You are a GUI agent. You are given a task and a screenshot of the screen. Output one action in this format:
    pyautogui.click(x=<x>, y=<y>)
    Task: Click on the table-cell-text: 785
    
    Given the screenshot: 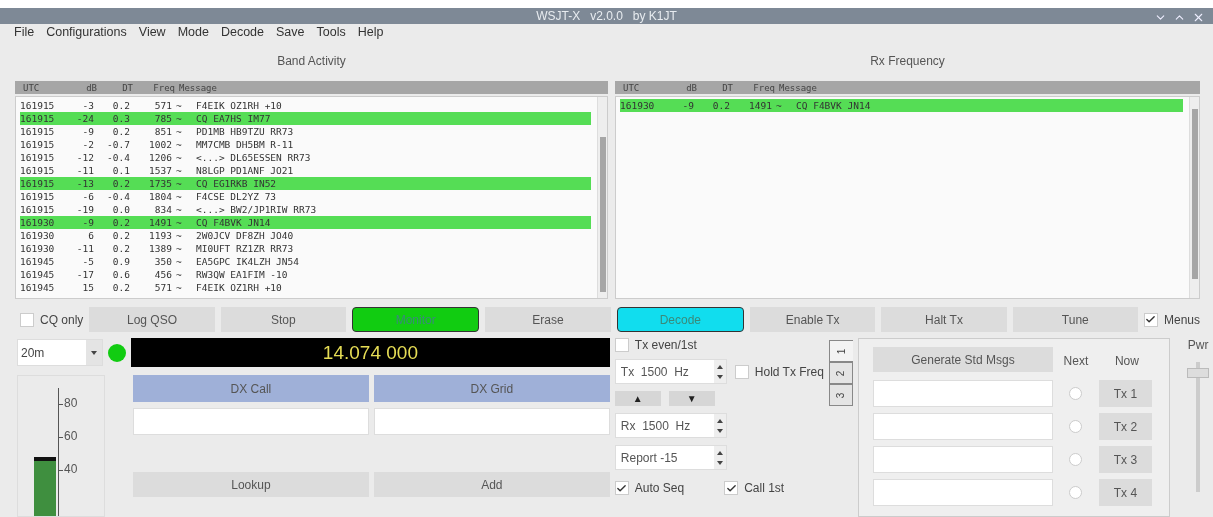 What is the action you would take?
    pyautogui.click(x=163, y=118)
    